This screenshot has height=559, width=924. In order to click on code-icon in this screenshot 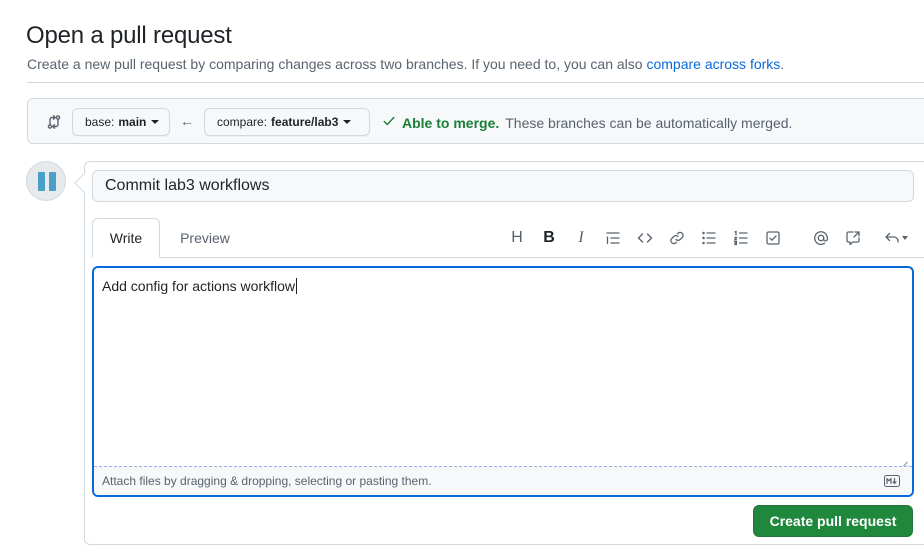, I will do `click(645, 238)`.